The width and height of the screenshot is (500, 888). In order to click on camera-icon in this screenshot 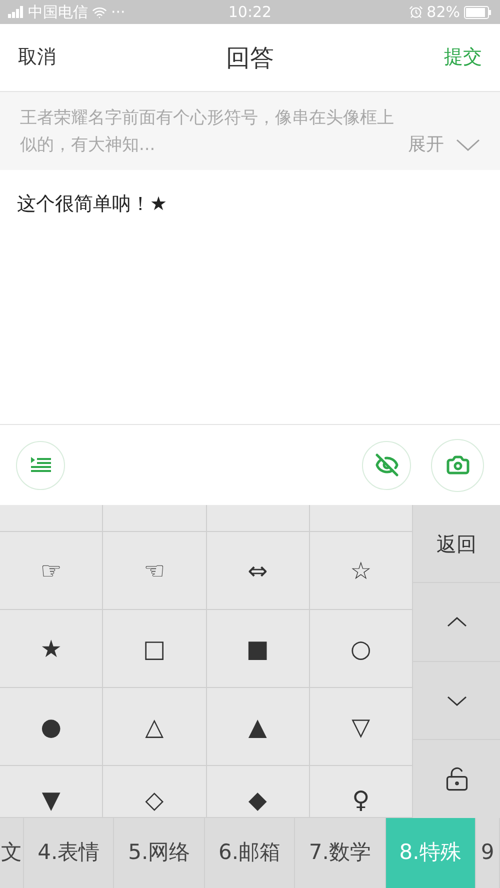, I will do `click(458, 465)`.